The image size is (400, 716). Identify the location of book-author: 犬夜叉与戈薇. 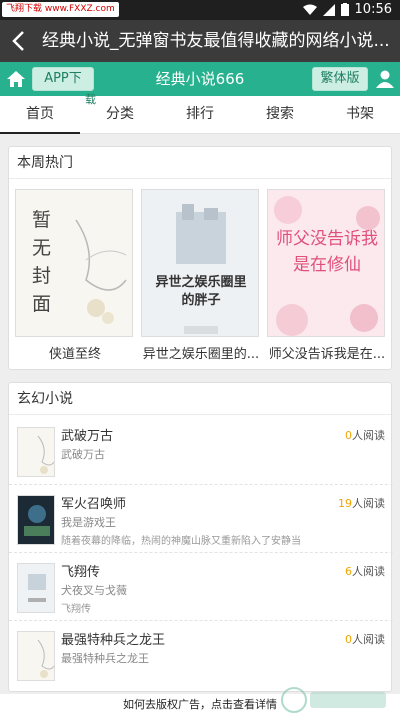
(94, 590).